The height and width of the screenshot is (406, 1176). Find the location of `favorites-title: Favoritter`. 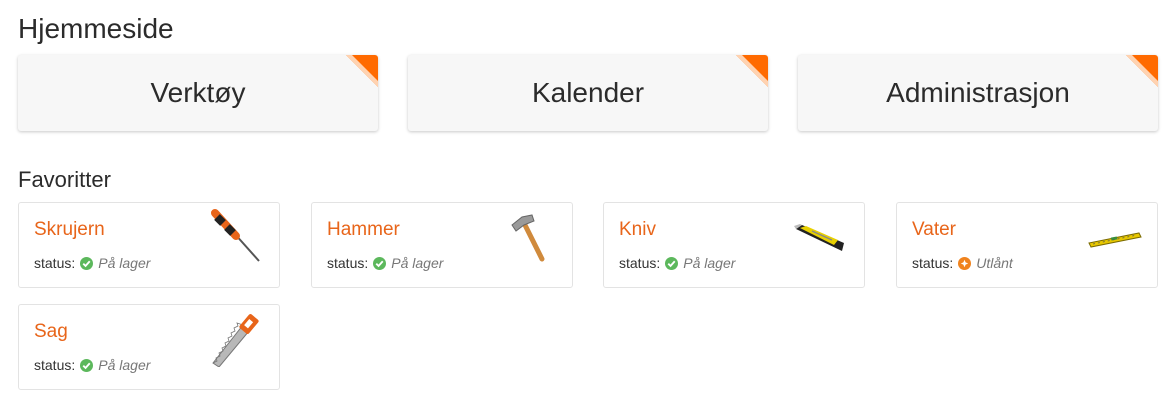

favorites-title: Favoritter is located at coordinates (64, 179).